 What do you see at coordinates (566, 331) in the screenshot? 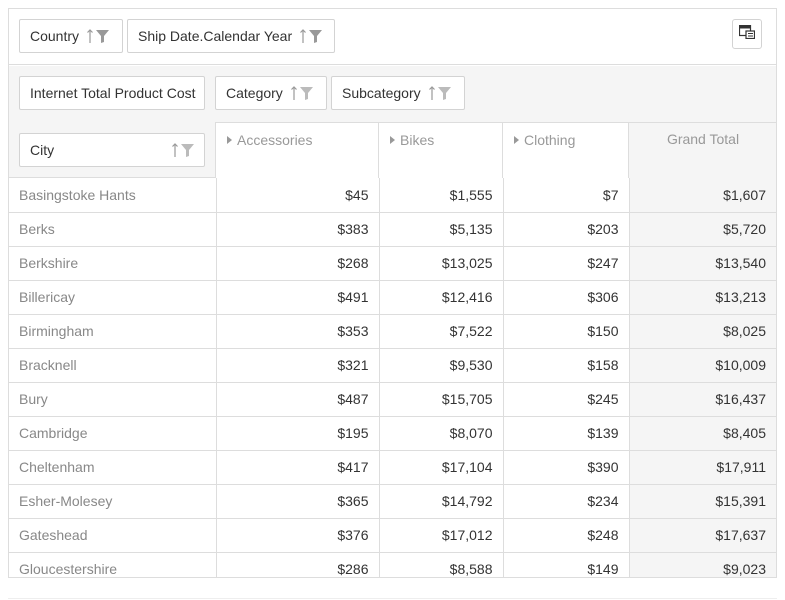
I see `cell-clothing: $150` at bounding box center [566, 331].